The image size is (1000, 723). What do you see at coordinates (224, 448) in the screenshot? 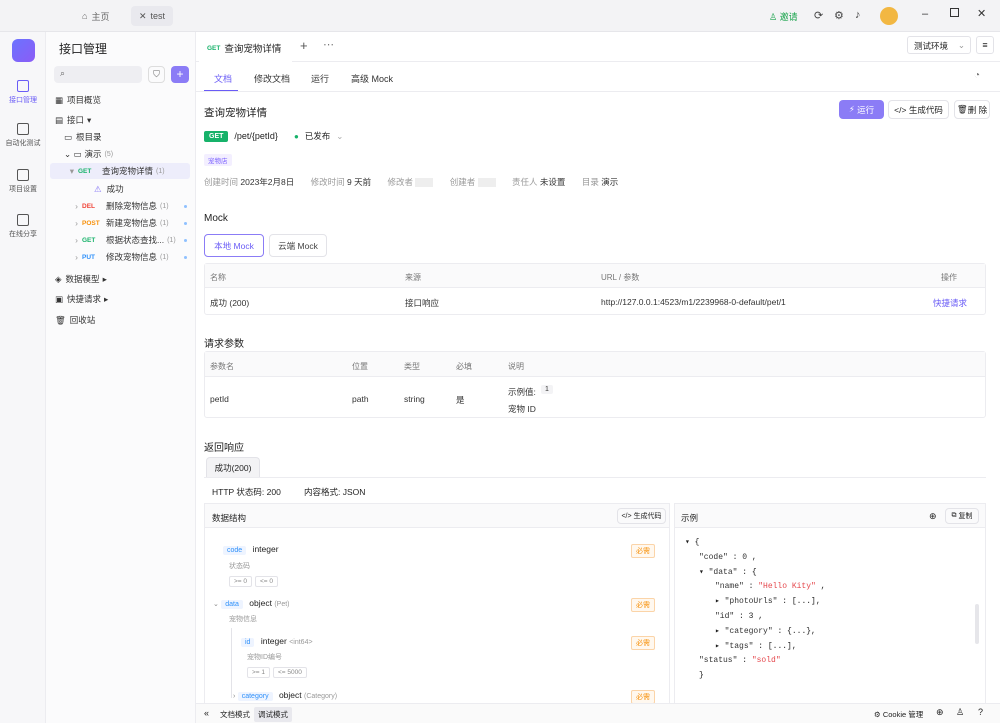
I see `response-title: 返回响应` at bounding box center [224, 448].